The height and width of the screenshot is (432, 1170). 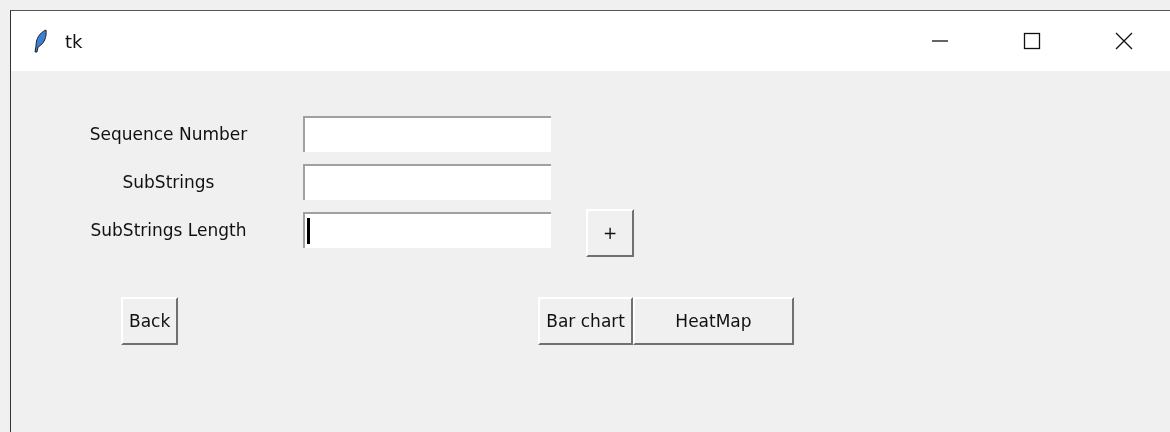 I want to click on chart-button: Bar chart, so click(x=585, y=321).